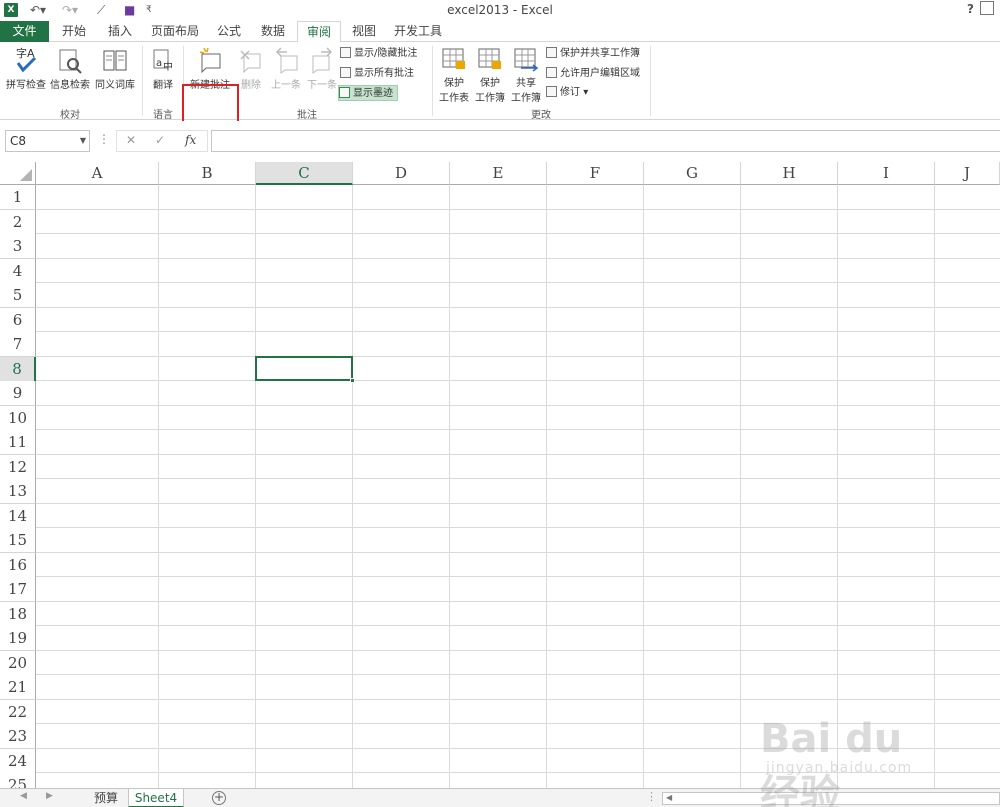 Image resolution: width=1000 pixels, height=807 pixels. What do you see at coordinates (454, 75) in the screenshot?
I see `protect-sheet-button: 保护 工作表` at bounding box center [454, 75].